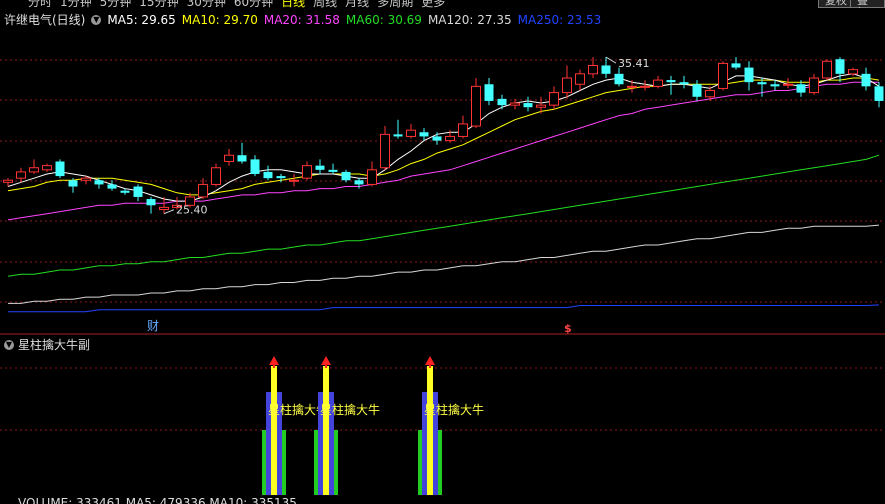  Describe the element at coordinates (153, 326) in the screenshot. I see `cai-marker: 财` at that location.